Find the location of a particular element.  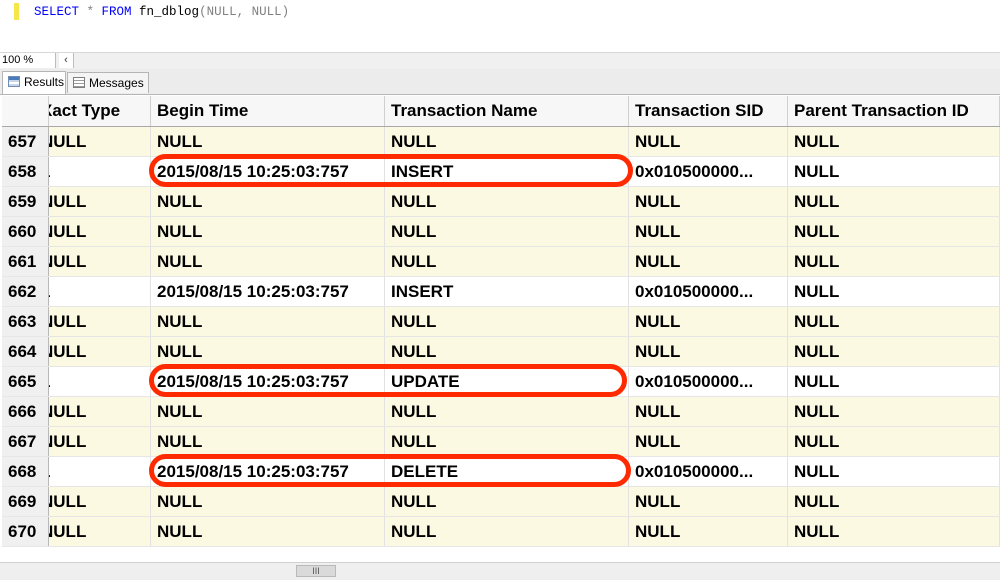

row-number-cell: 663 is located at coordinates (25, 321).